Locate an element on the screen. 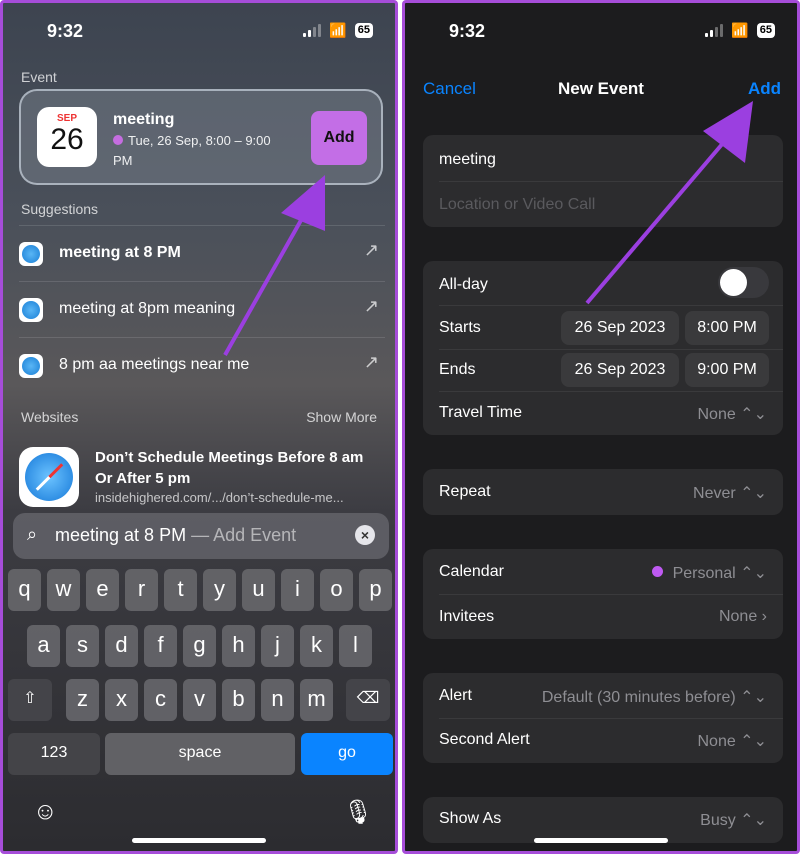  microphone-icon: 🎙 is located at coordinates (358, 812).